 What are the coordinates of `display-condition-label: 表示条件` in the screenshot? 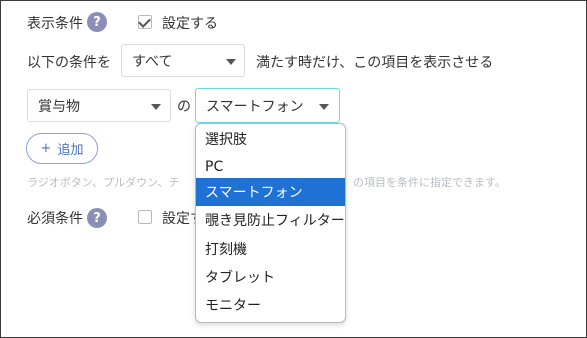 It's located at (55, 24).